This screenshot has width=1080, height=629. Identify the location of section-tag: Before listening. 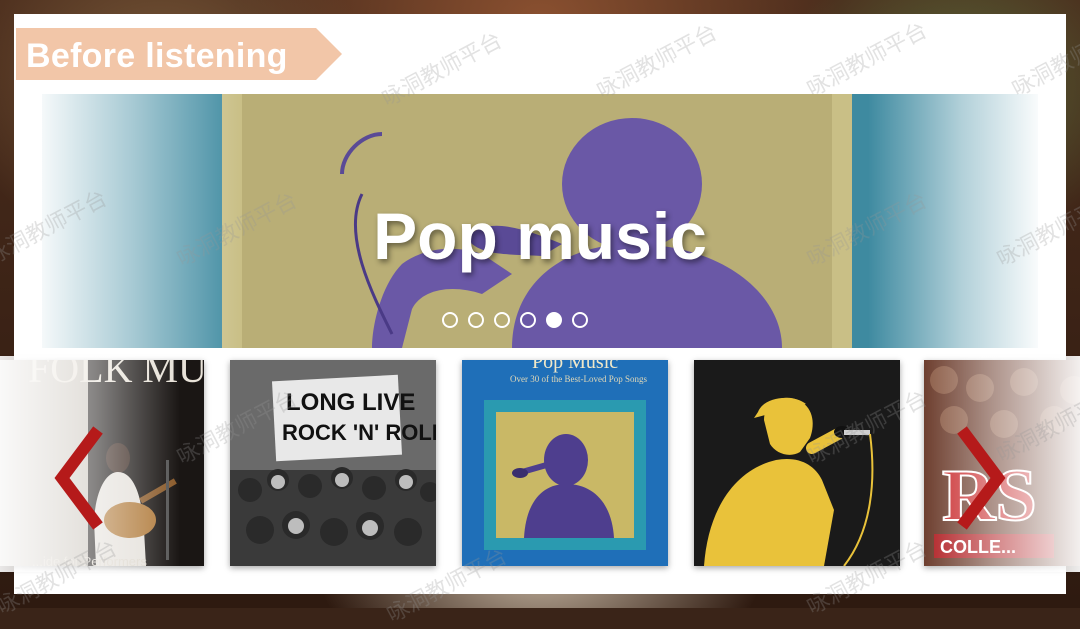
(179, 54).